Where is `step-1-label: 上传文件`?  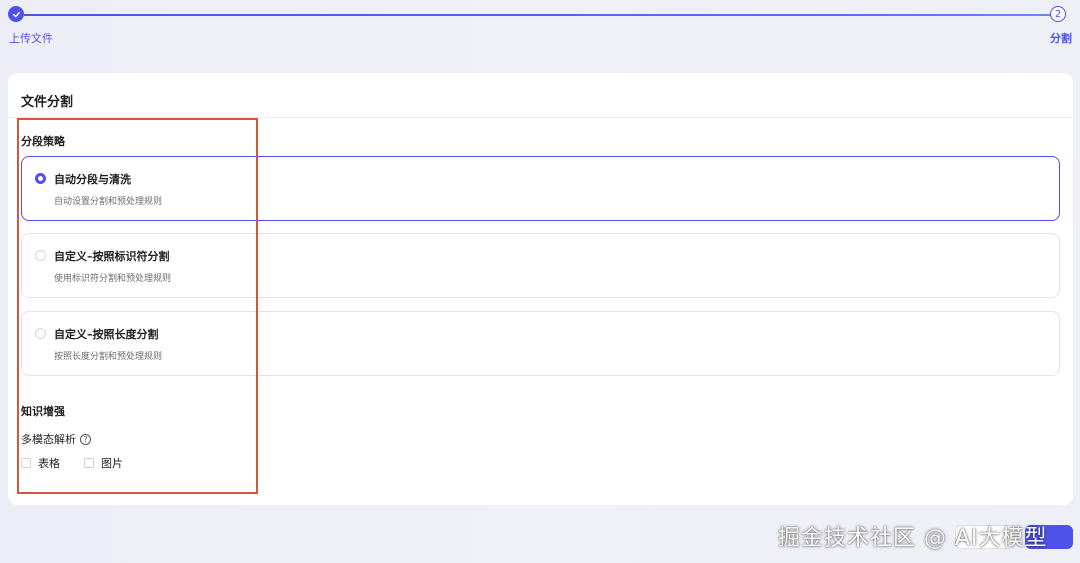 step-1-label: 上传文件 is located at coordinates (31, 38).